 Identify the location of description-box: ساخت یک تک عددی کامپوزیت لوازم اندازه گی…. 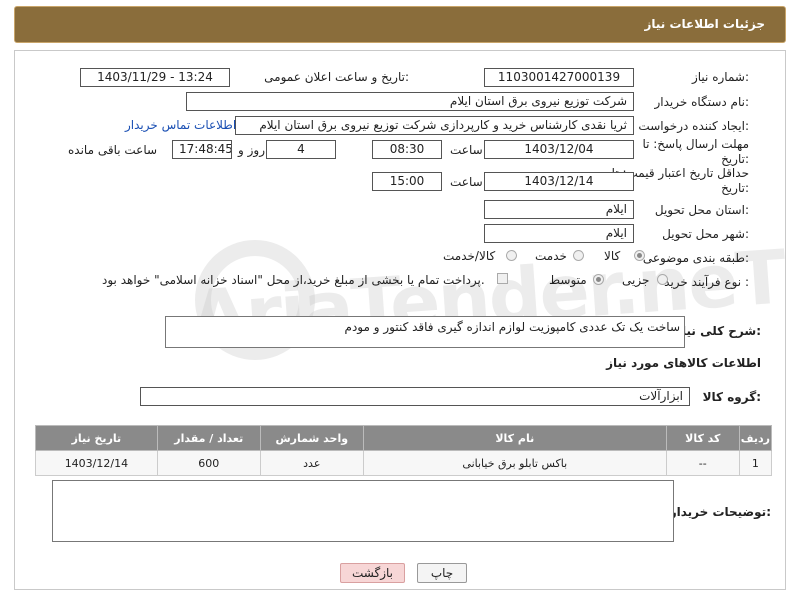
(425, 332).